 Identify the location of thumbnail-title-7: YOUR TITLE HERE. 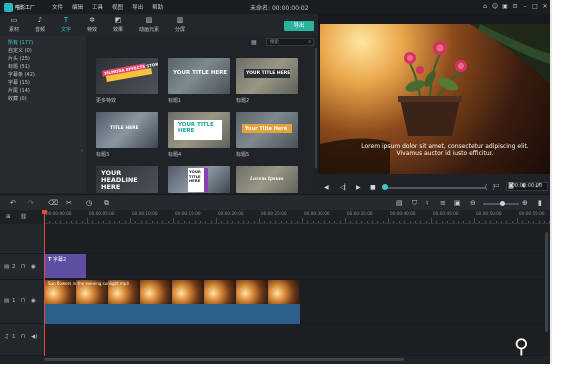
(199, 179).